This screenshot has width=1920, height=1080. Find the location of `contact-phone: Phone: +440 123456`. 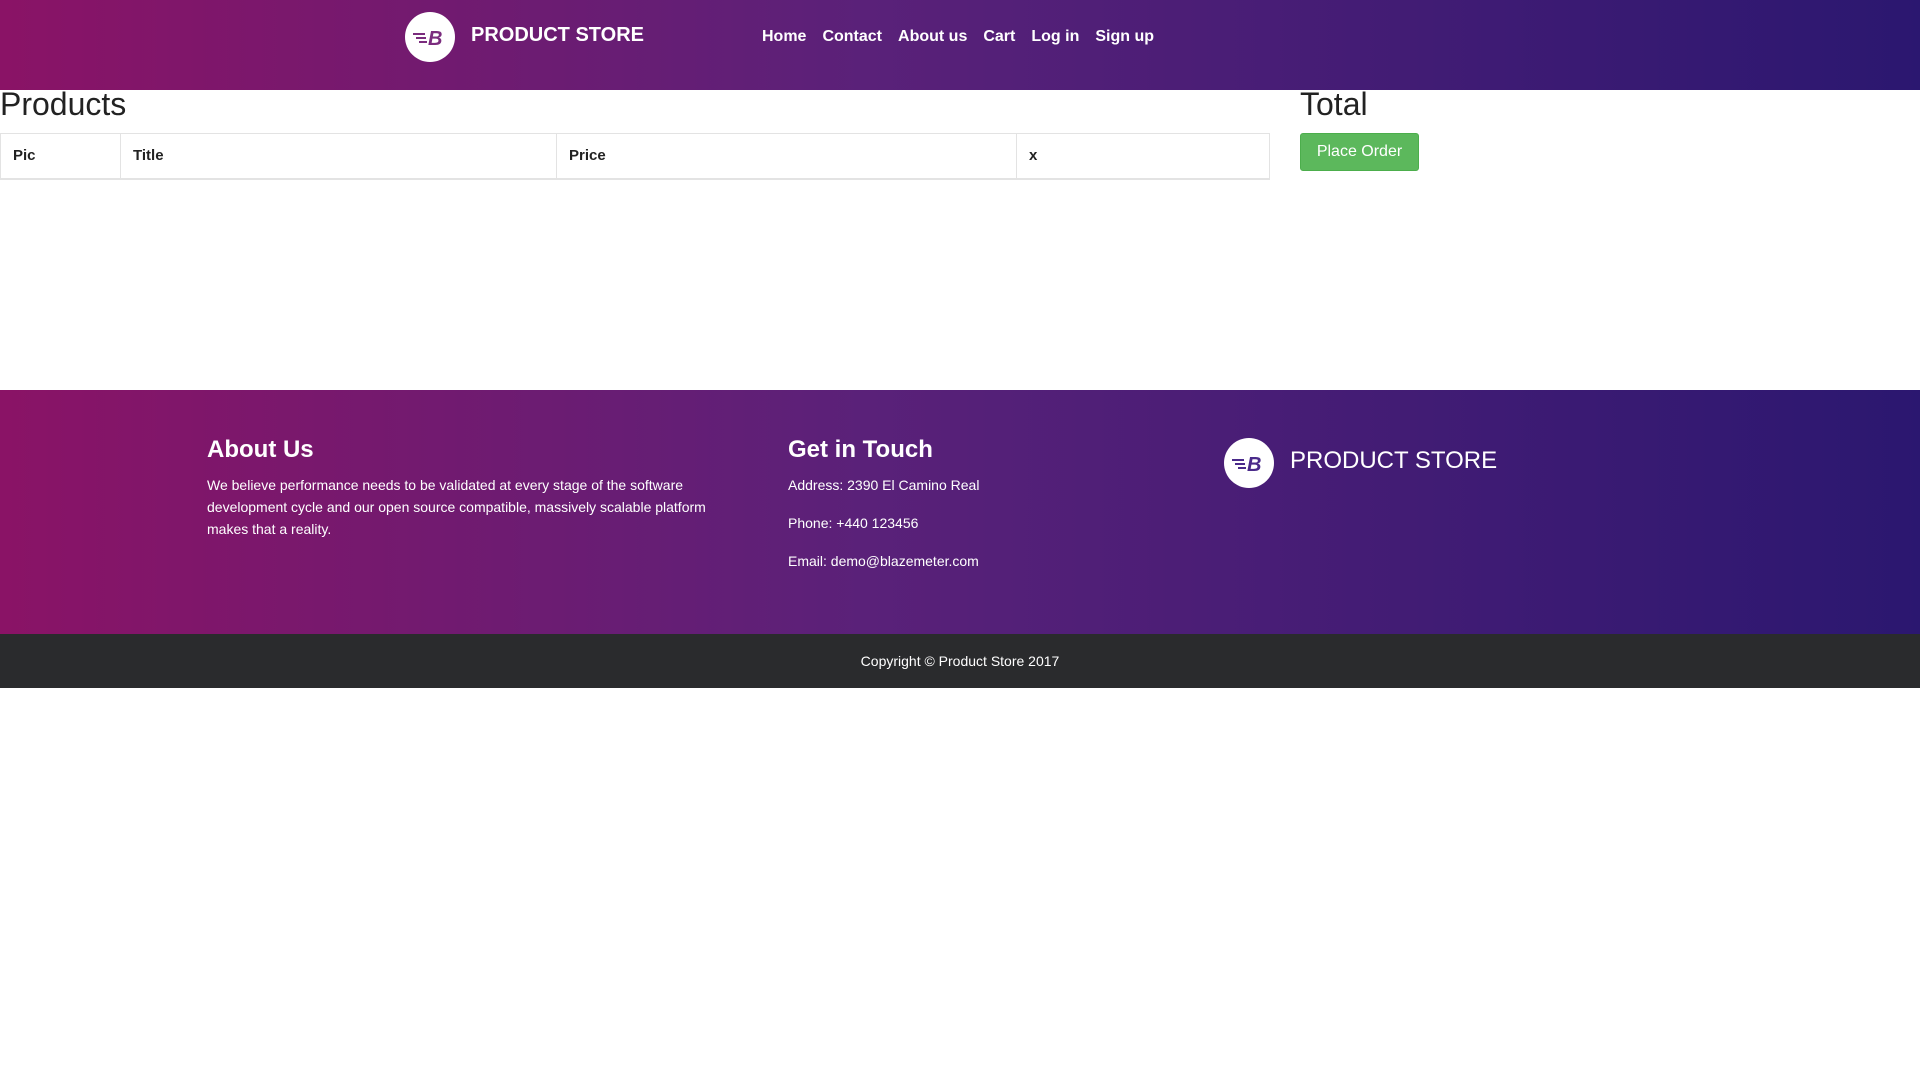

contact-phone: Phone: +440 123456 is located at coordinates (853, 523).